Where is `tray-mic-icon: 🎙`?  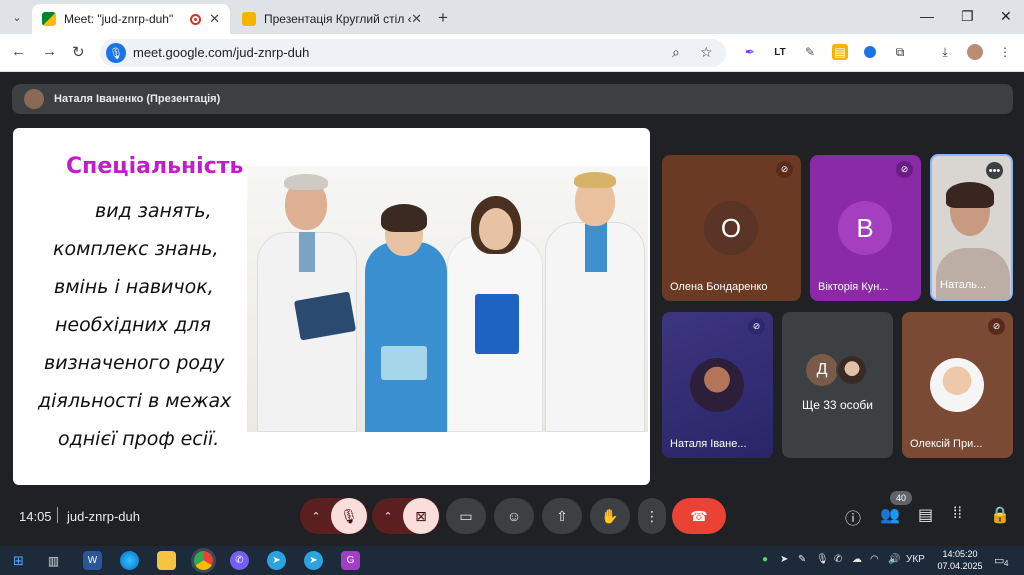 tray-mic-icon: 🎙 is located at coordinates (822, 559).